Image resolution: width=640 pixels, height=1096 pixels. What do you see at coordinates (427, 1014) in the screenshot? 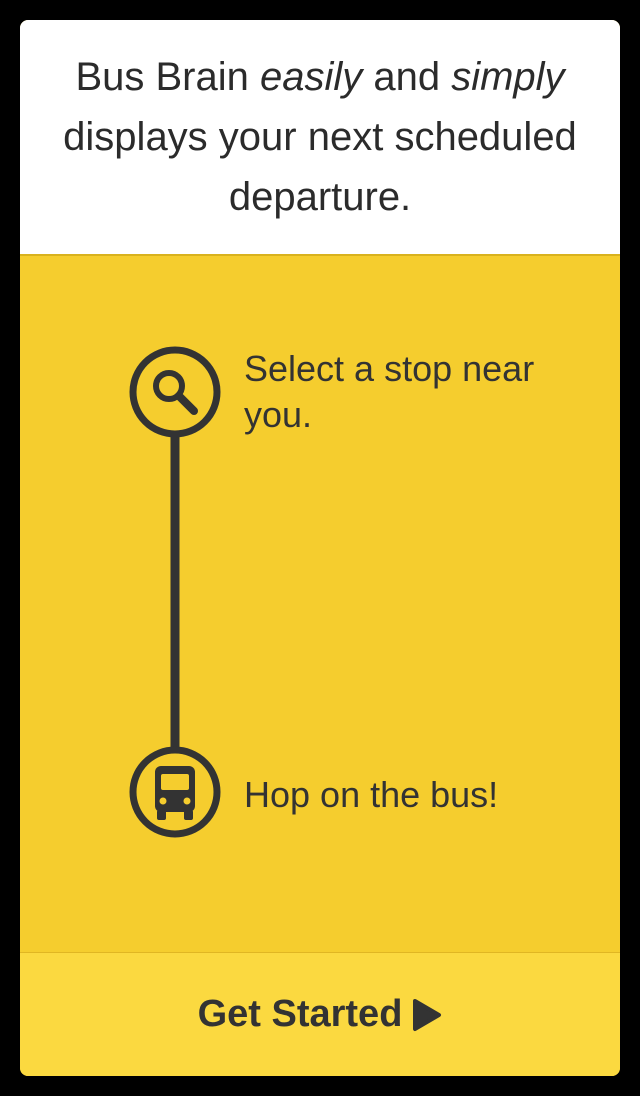
I see `play-arrow-icon` at bounding box center [427, 1014].